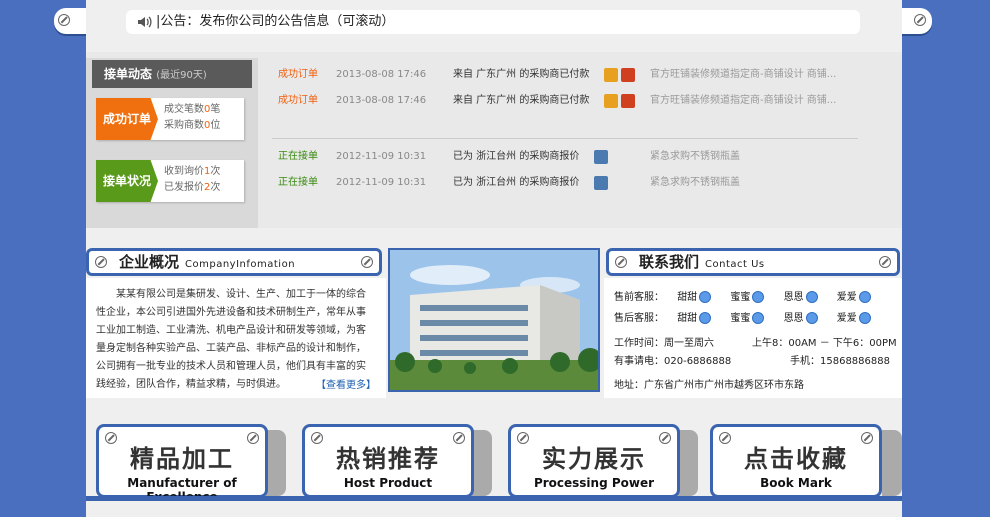 This screenshot has width=990, height=517. I want to click on company-building-photo, so click(494, 320).